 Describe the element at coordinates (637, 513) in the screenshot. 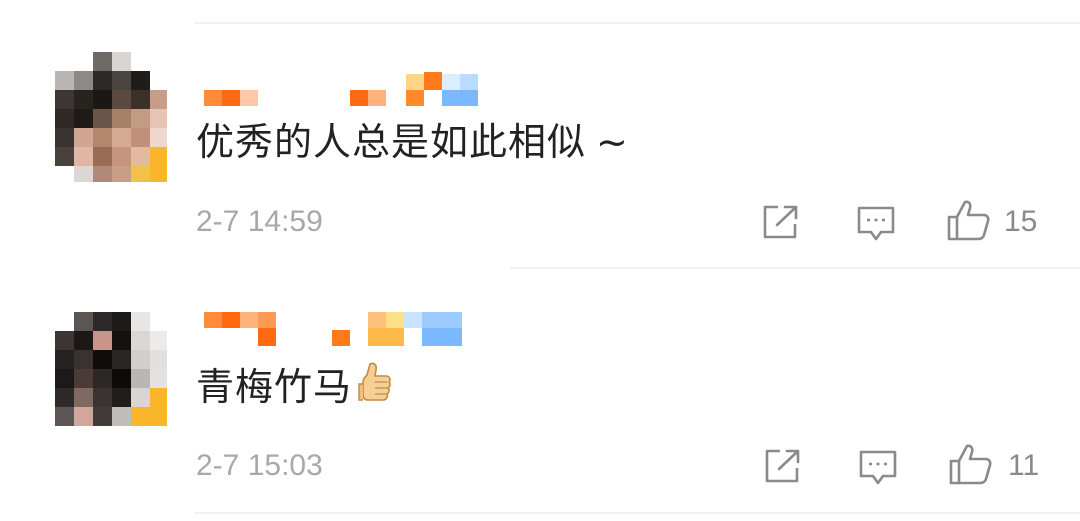

I see `bottom-divider` at that location.